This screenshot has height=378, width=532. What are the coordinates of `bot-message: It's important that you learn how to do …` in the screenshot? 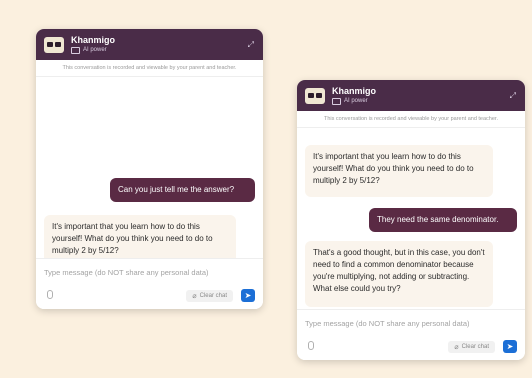 It's located at (399, 171).